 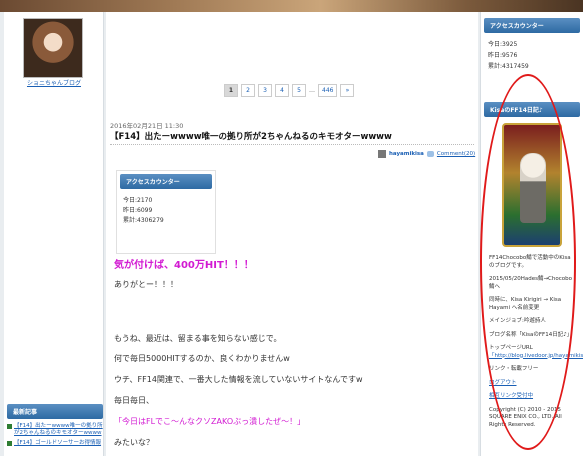 What do you see at coordinates (143, 220) in the screenshot?
I see `counter-total: 累計:4306279` at bounding box center [143, 220].